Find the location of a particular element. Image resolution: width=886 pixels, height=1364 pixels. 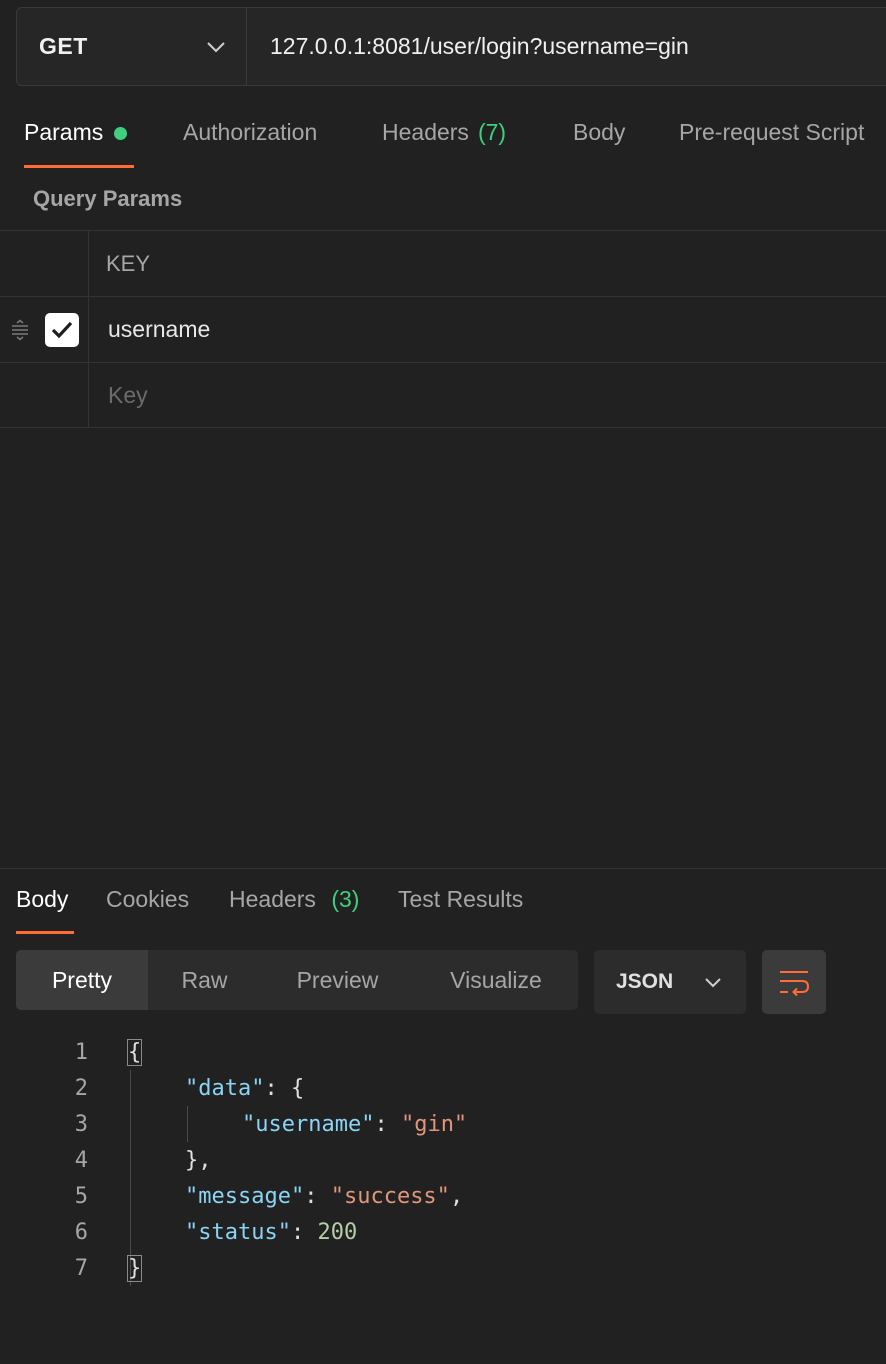

checkmark-icon is located at coordinates (62, 330).